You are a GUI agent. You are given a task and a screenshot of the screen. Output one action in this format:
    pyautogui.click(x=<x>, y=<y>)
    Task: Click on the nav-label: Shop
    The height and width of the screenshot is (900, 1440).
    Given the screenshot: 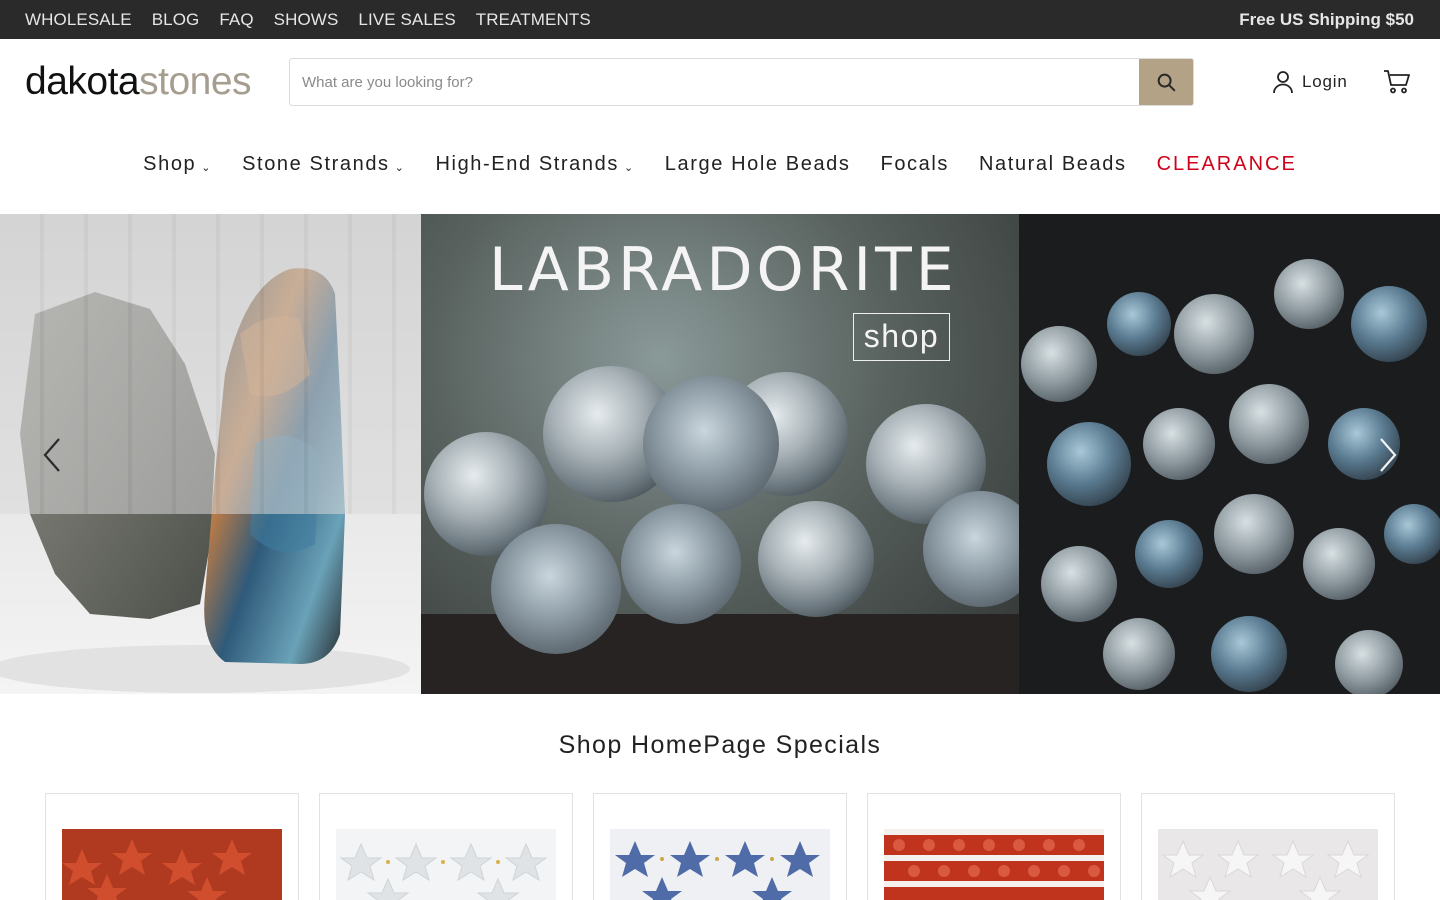 What is the action you would take?
    pyautogui.click(x=170, y=163)
    